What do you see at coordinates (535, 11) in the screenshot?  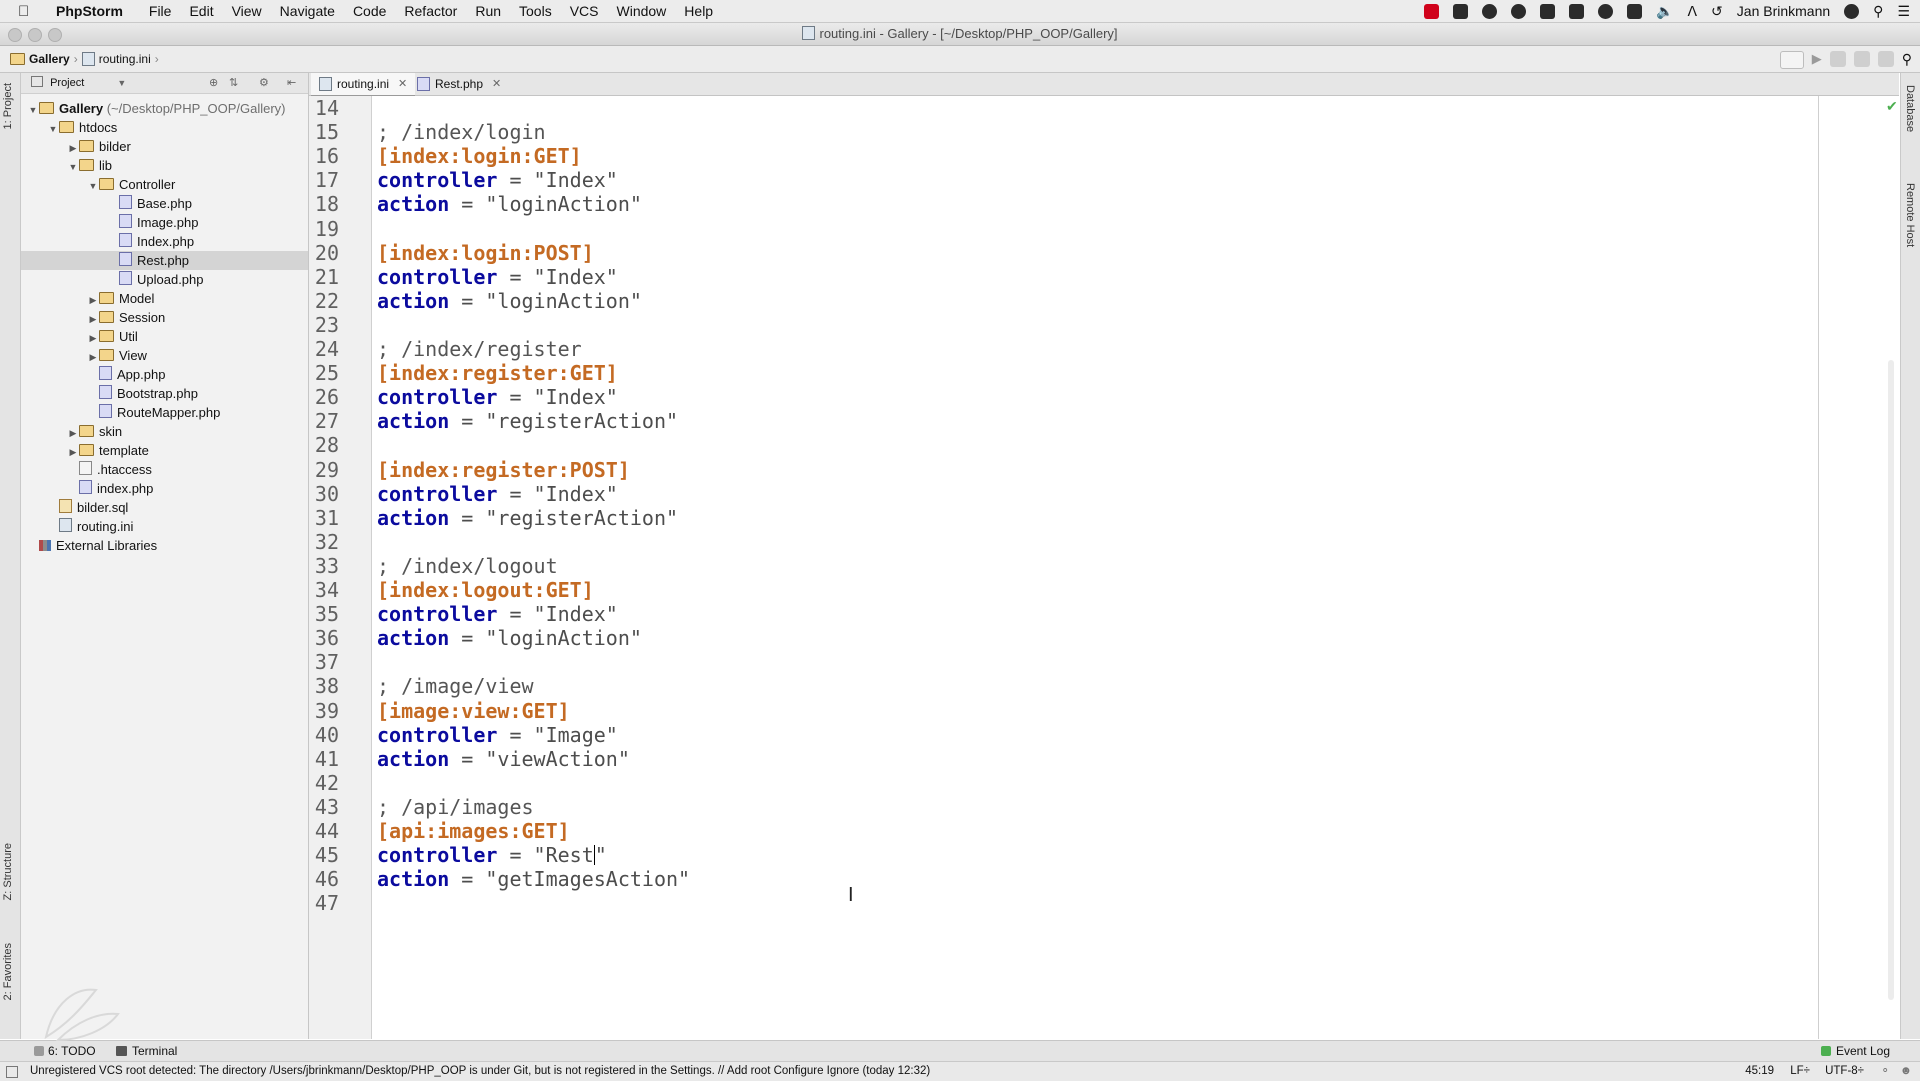 I see `menu-tools: Tools` at bounding box center [535, 11].